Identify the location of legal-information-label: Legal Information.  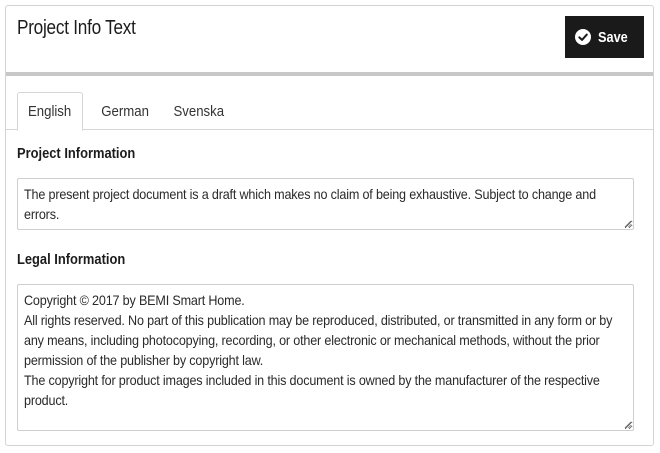
(71, 259).